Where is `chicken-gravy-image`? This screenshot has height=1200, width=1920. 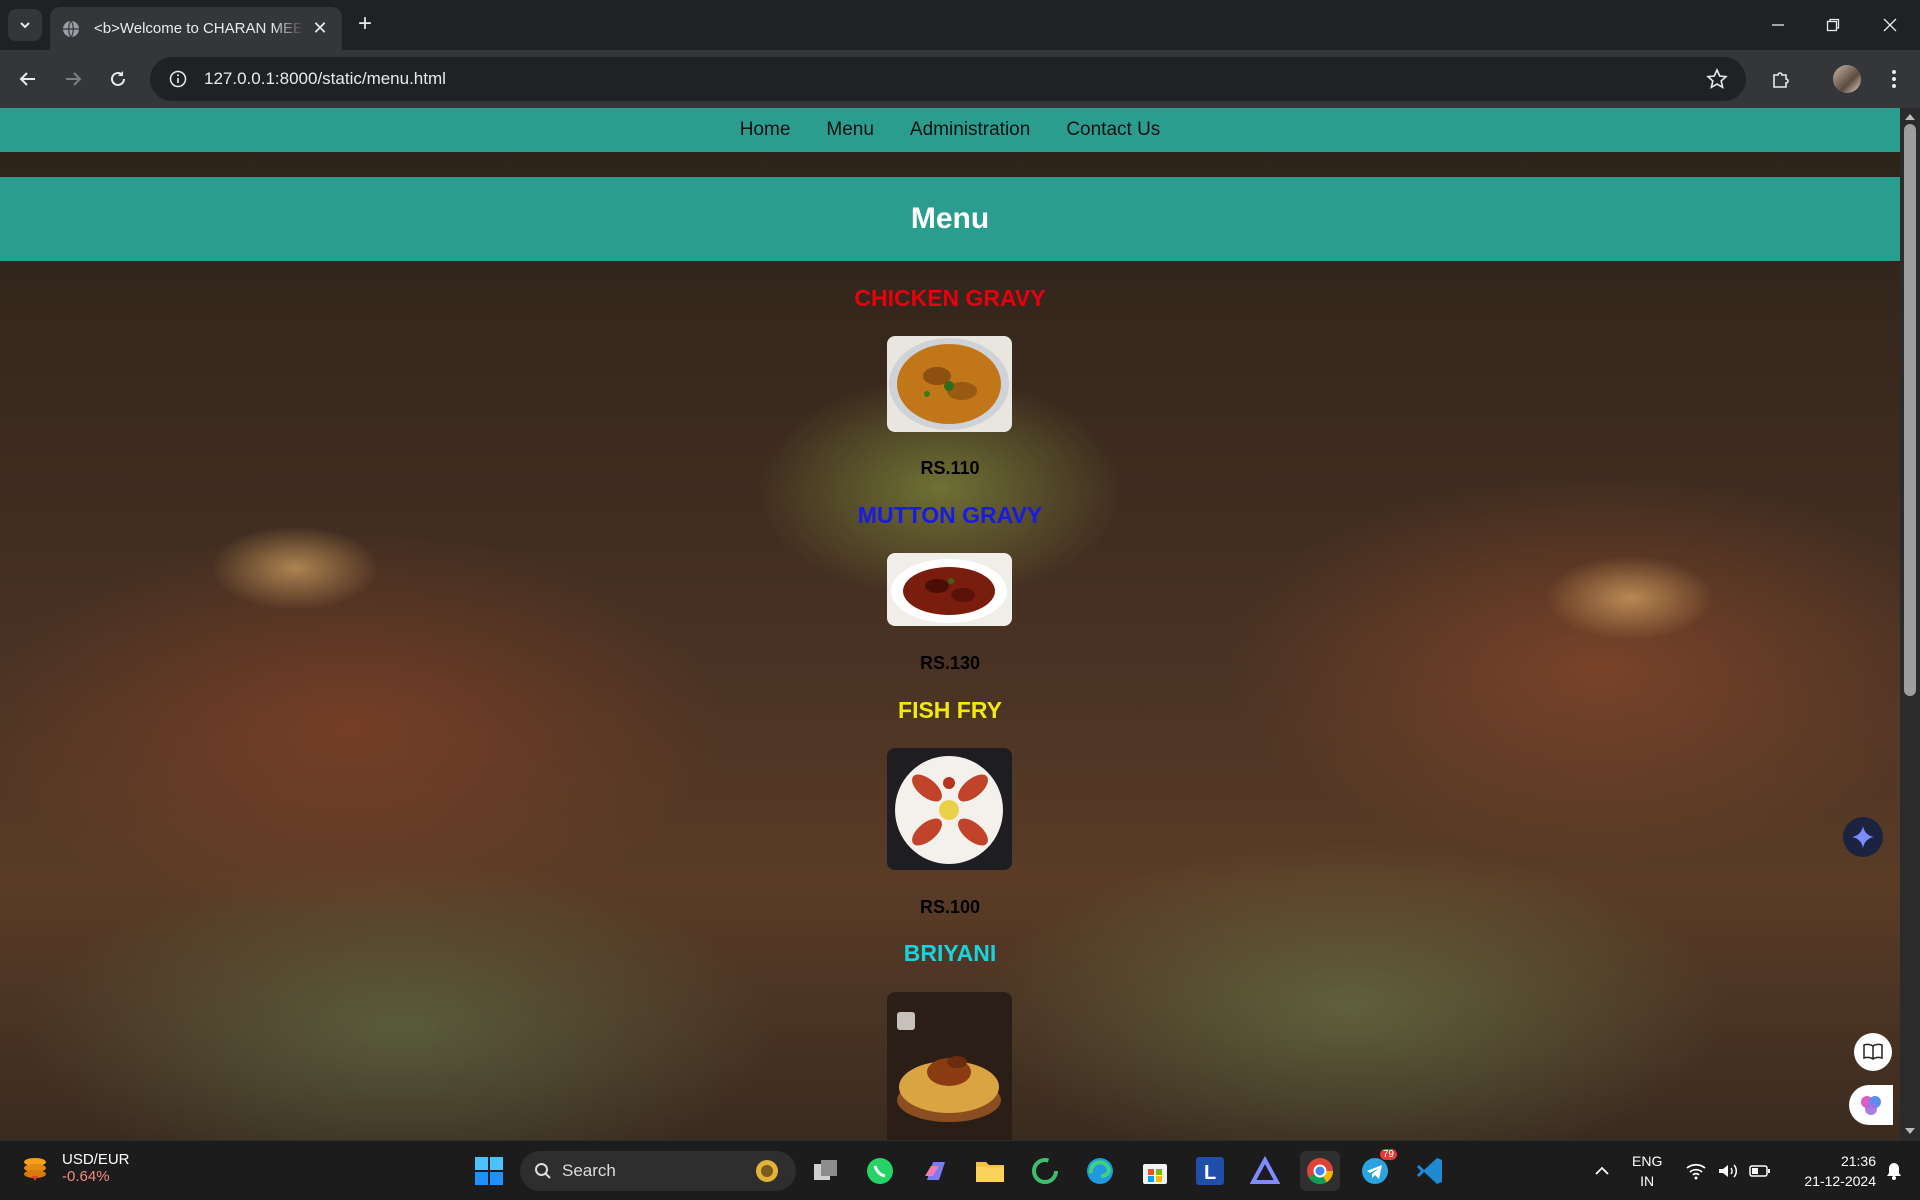 chicken-gravy-image is located at coordinates (949, 384).